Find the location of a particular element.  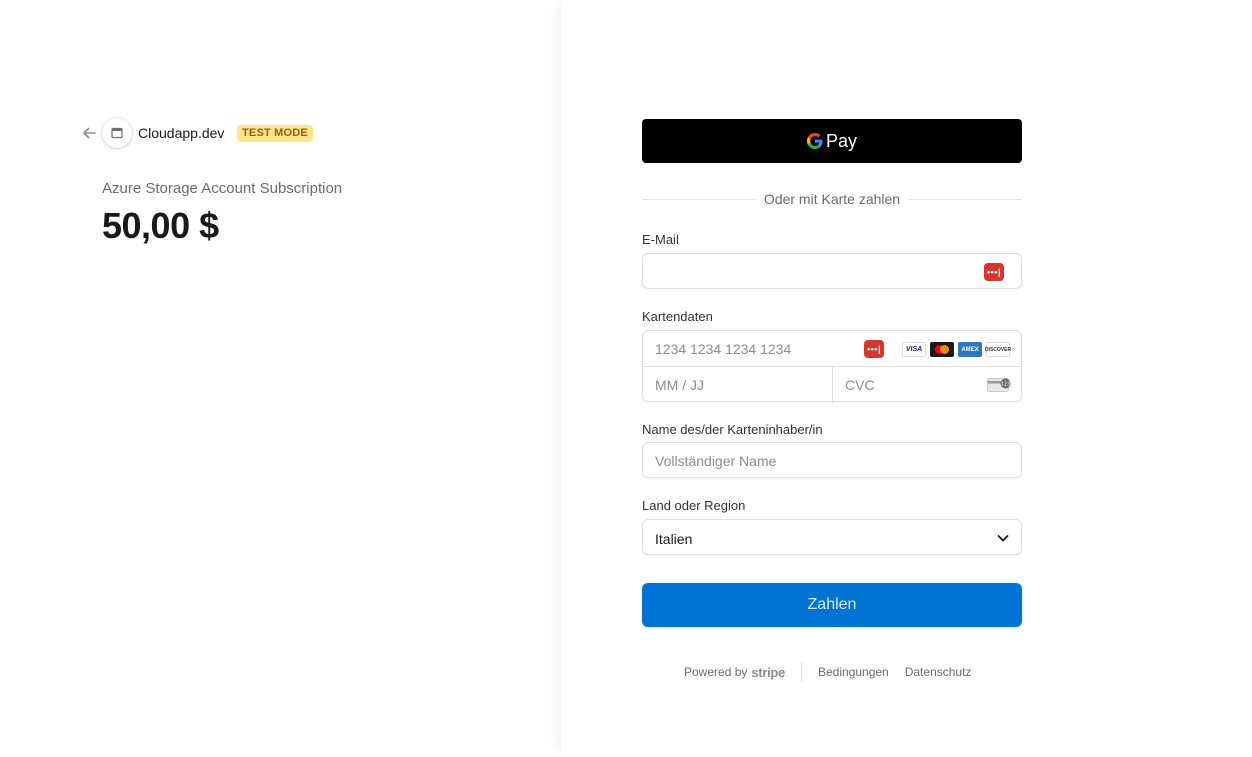

stripe-logo: stripe is located at coordinates (768, 672).